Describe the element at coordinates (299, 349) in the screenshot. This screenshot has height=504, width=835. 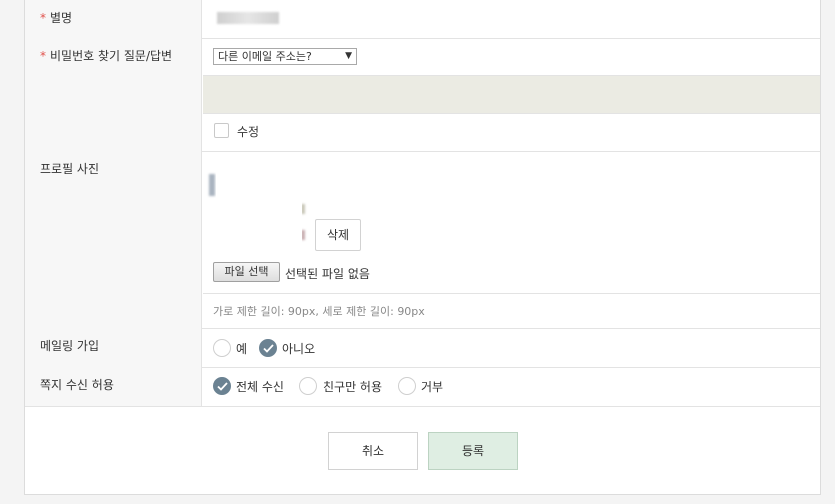
I see `mailing-no-label: 아니오` at that location.